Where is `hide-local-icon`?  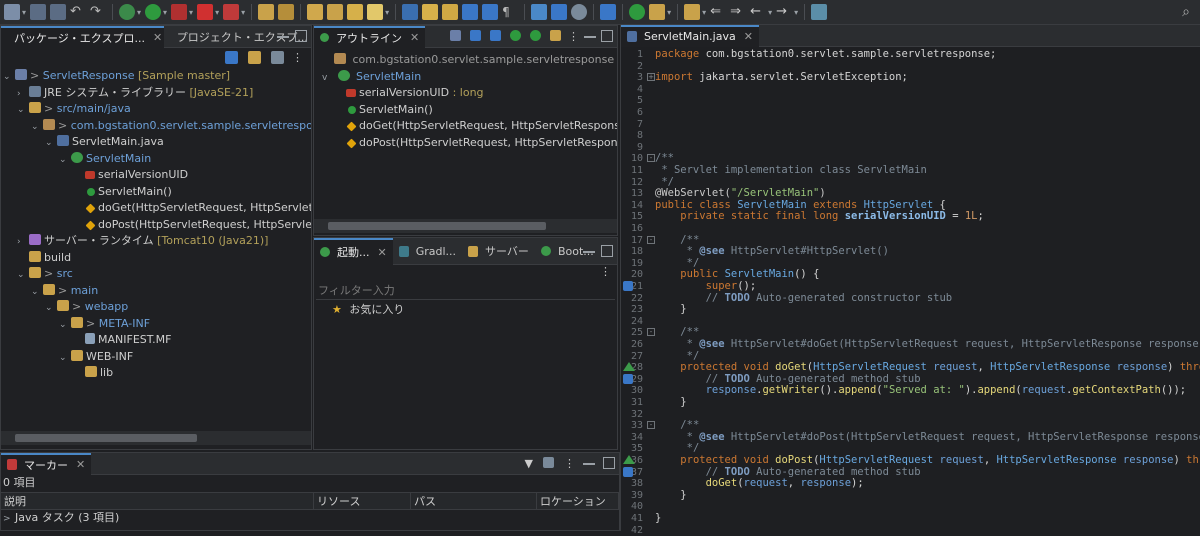 hide-local-icon is located at coordinates (535, 35).